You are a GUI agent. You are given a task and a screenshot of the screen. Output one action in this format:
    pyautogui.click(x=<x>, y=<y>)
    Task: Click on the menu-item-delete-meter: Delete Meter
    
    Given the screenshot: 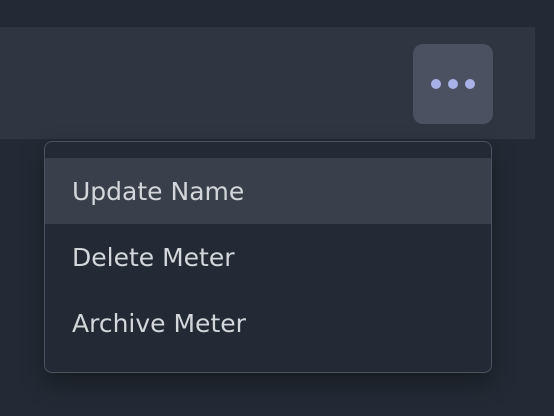 What is the action you would take?
    pyautogui.click(x=268, y=257)
    